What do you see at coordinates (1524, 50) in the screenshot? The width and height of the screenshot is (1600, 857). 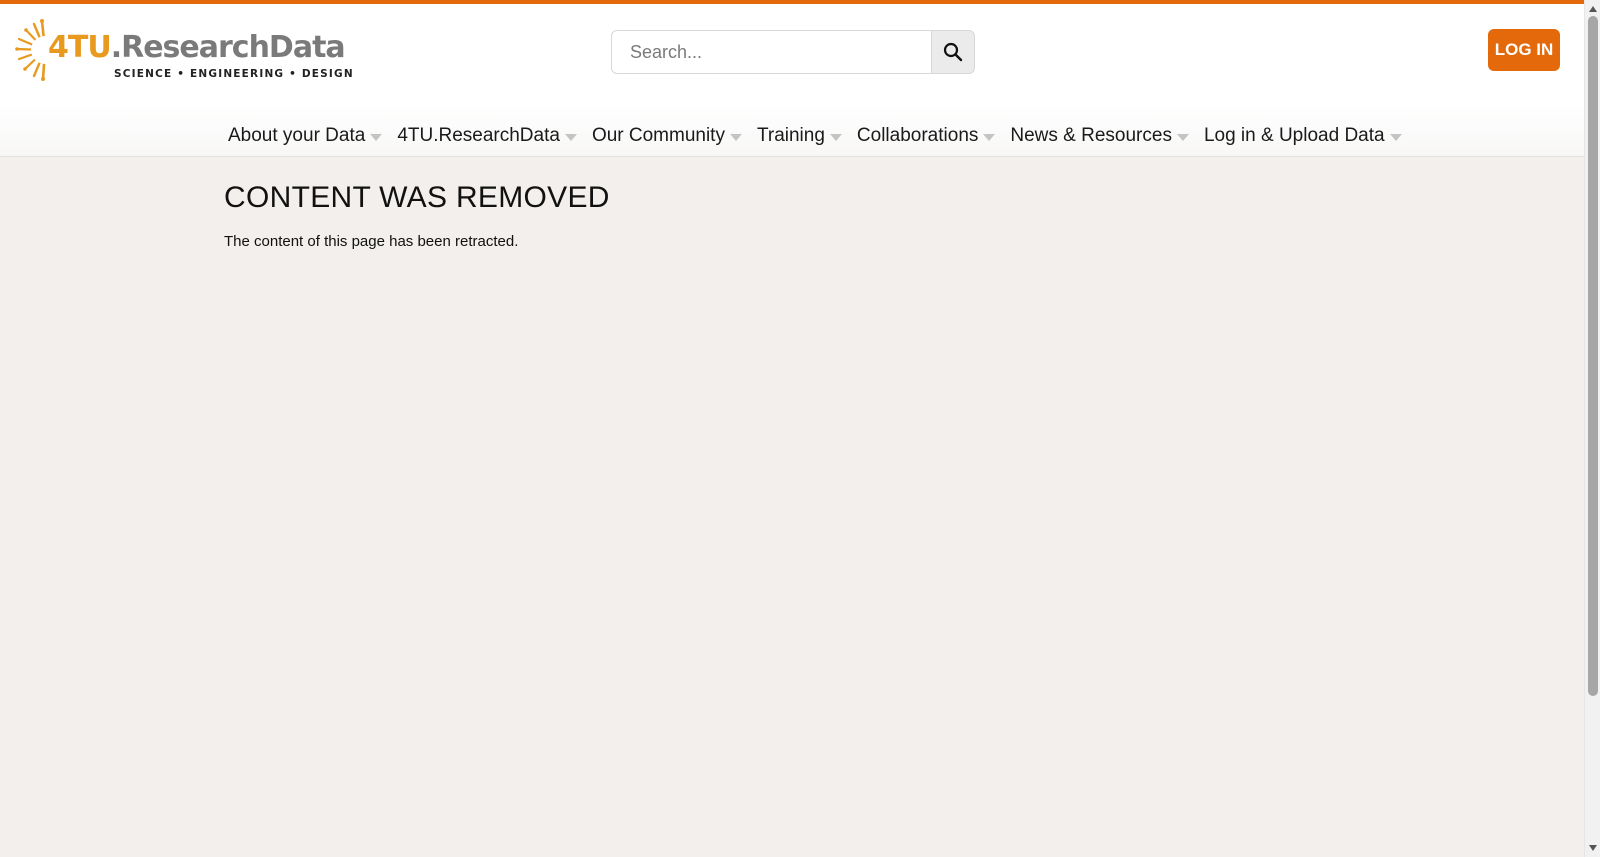 I see `login-button: LOG IN` at bounding box center [1524, 50].